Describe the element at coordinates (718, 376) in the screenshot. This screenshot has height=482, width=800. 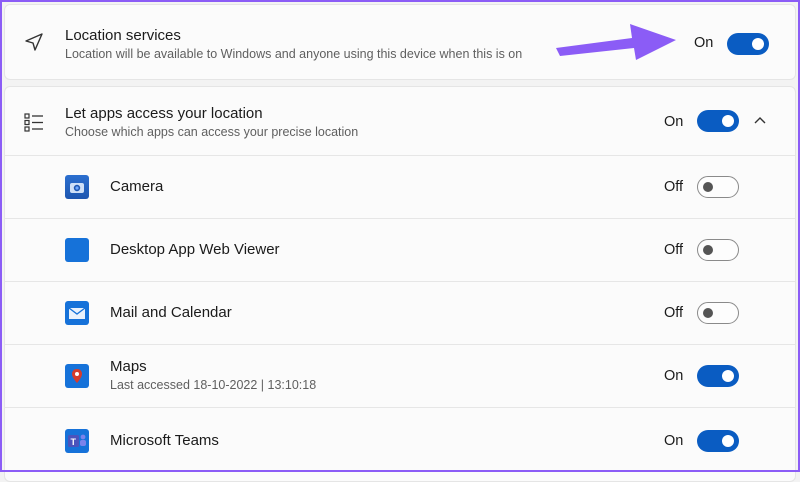
I see `maps-toggle` at that location.